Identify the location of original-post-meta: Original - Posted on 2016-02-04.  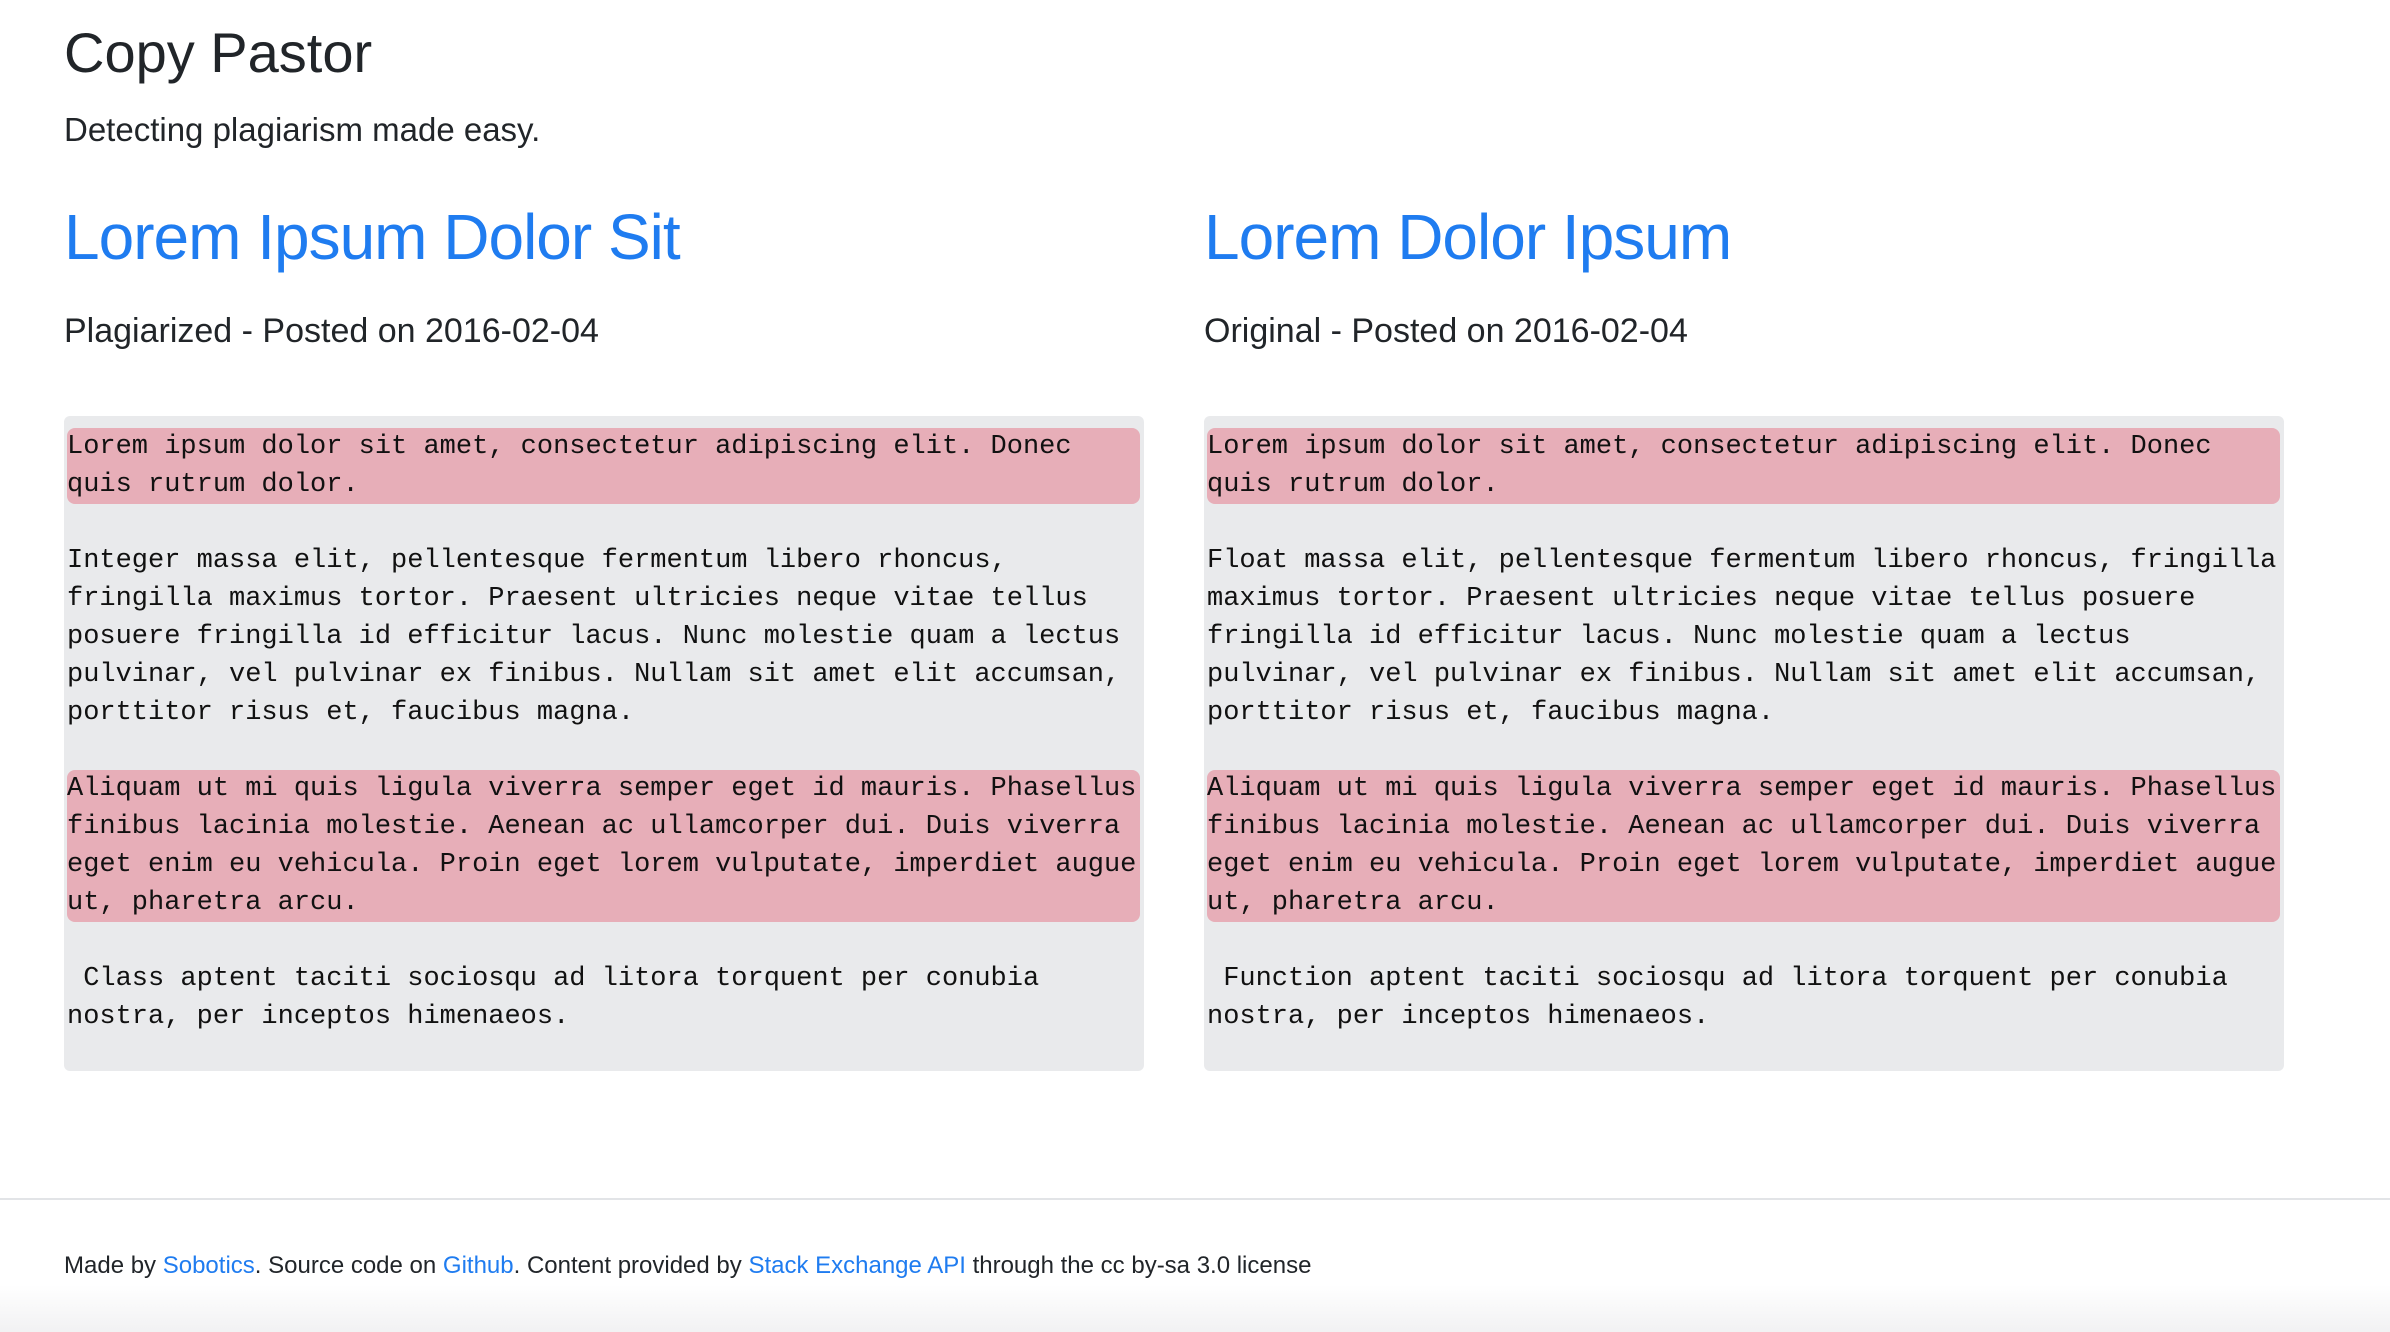
(1446, 331).